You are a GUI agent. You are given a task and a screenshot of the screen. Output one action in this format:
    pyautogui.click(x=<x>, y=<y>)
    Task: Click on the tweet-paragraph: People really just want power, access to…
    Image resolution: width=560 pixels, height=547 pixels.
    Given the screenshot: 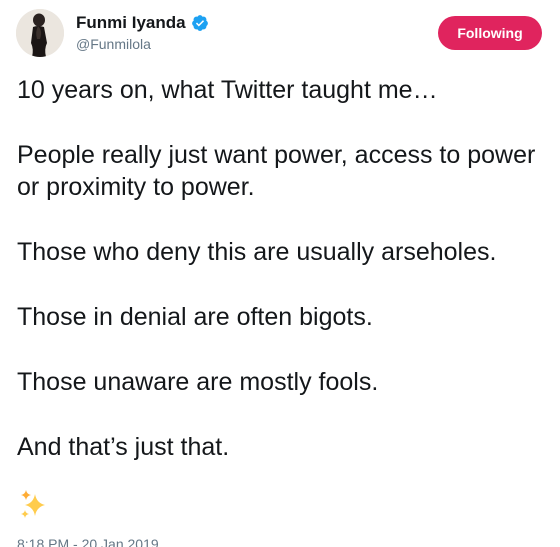 What is the action you would take?
    pyautogui.click(x=276, y=171)
    